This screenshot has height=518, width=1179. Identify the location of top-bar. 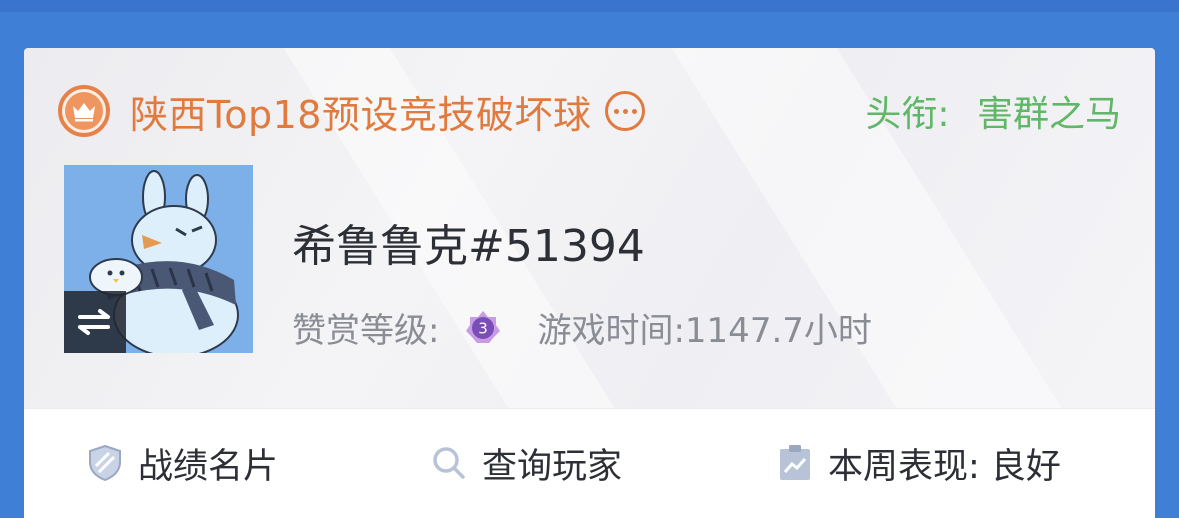
(589, 6).